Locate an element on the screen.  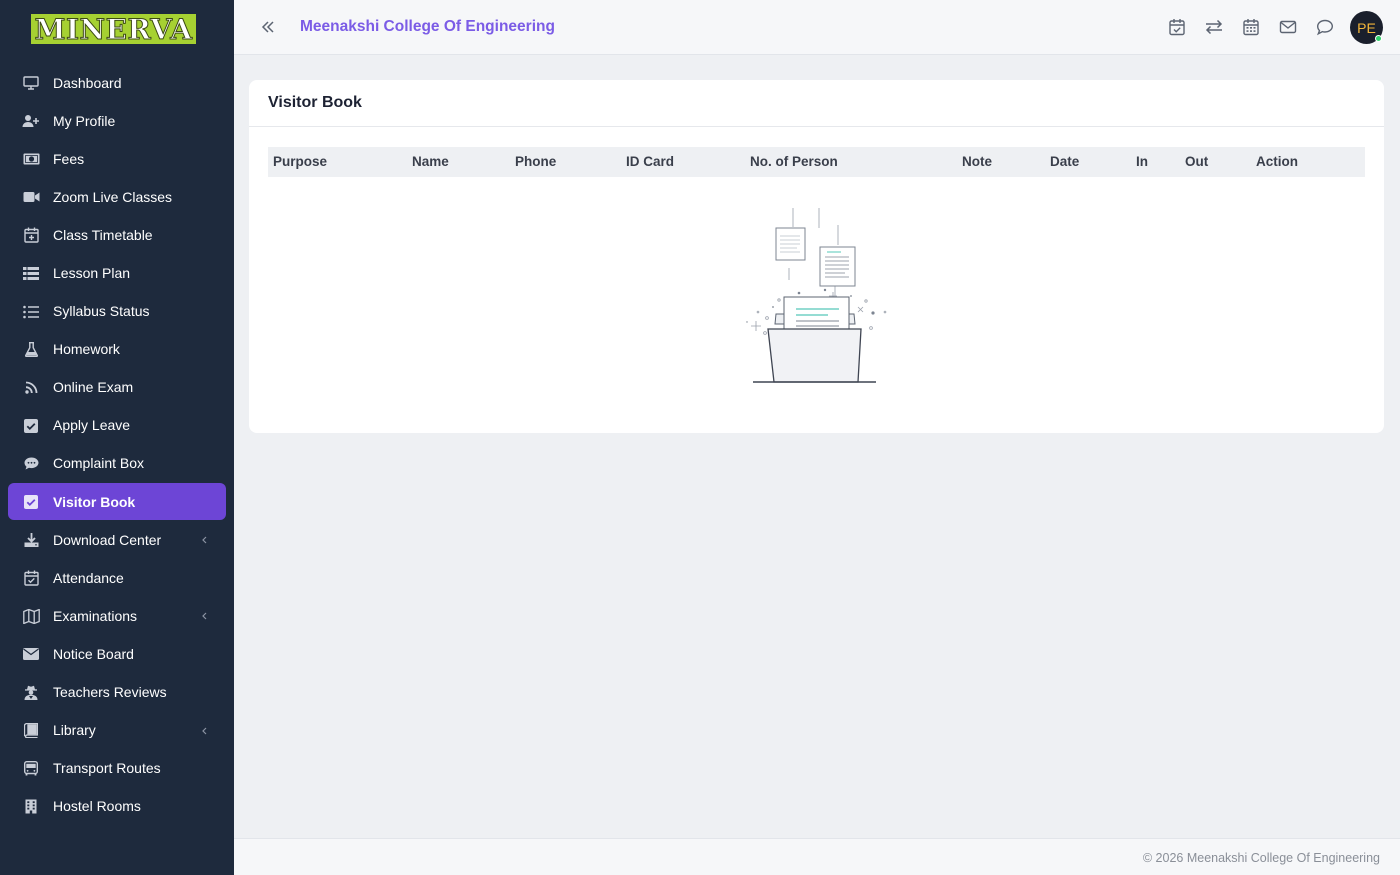
column-header-out: Out is located at coordinates (1196, 161).